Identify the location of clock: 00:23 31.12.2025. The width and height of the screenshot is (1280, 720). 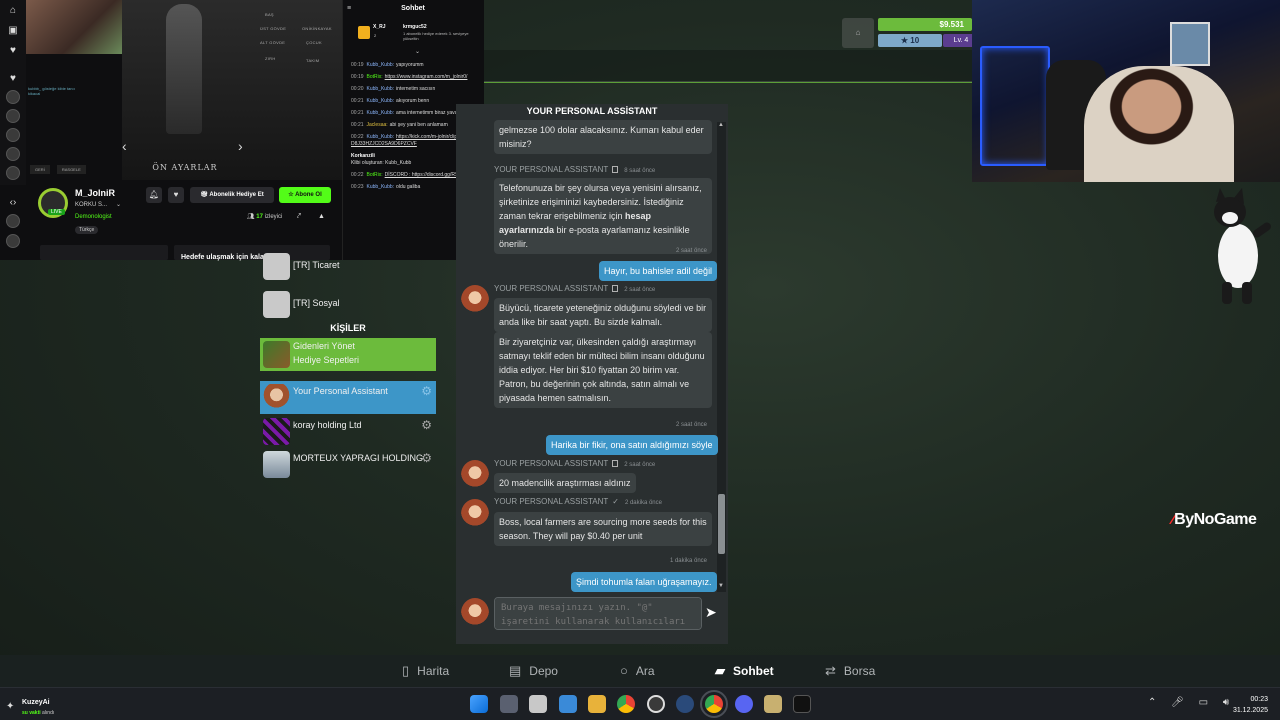
(1246, 705).